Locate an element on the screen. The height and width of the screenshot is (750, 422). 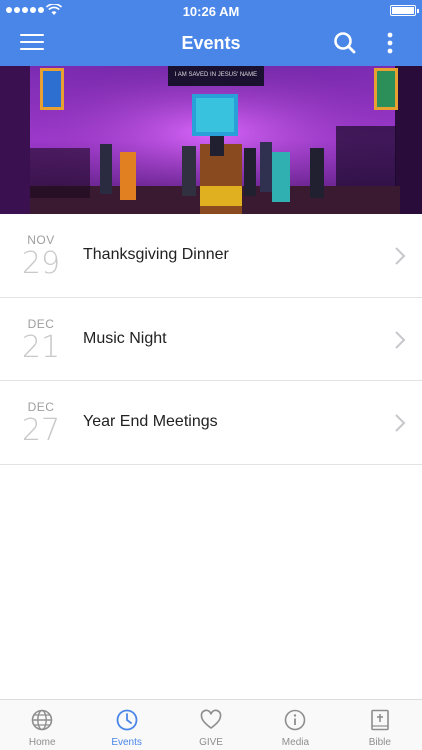
tab-label: GIVE is located at coordinates (211, 742).